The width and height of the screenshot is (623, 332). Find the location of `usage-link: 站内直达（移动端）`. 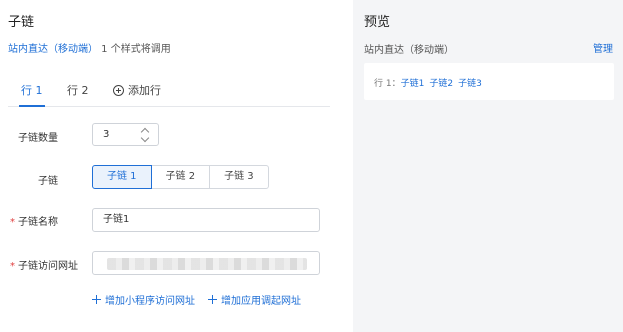

usage-link: 站内直达（移动端） is located at coordinates (53, 49).